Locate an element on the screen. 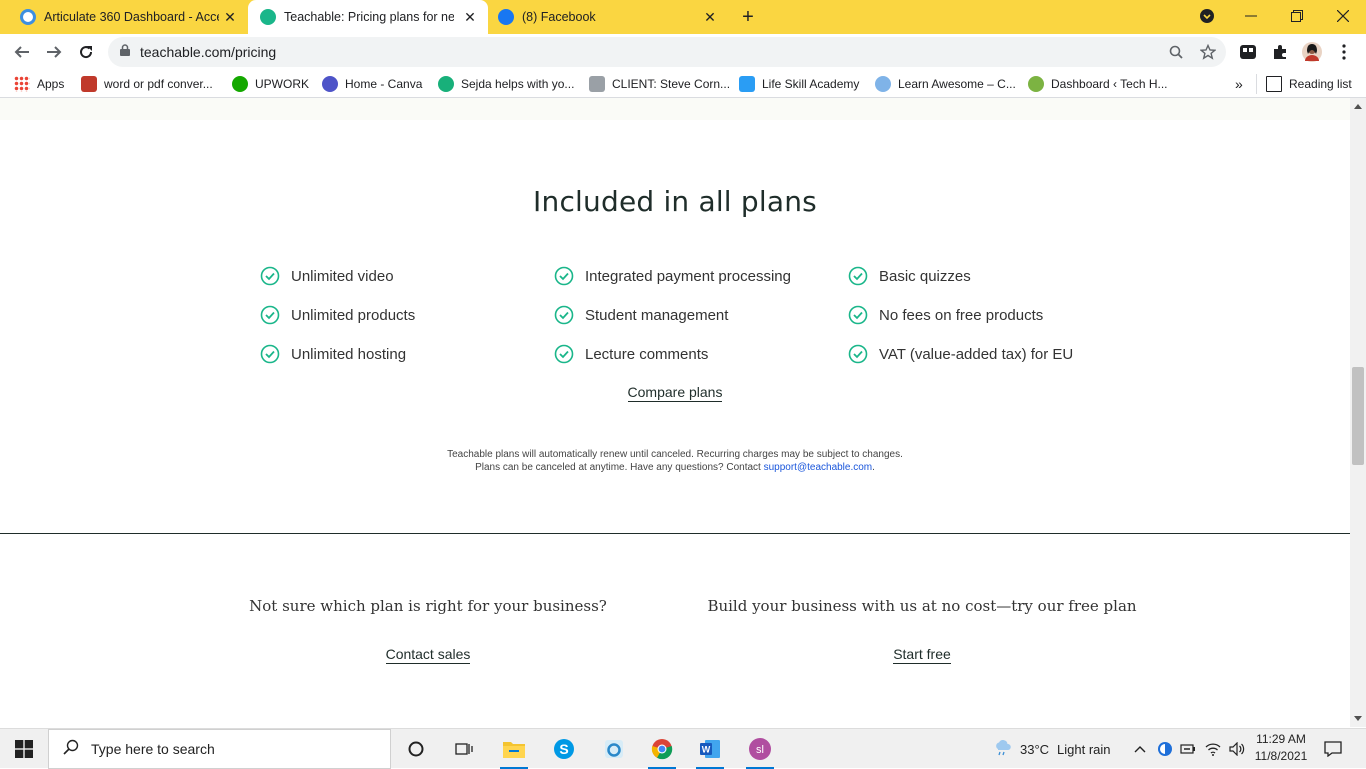  skype-icon: S is located at coordinates (564, 749).